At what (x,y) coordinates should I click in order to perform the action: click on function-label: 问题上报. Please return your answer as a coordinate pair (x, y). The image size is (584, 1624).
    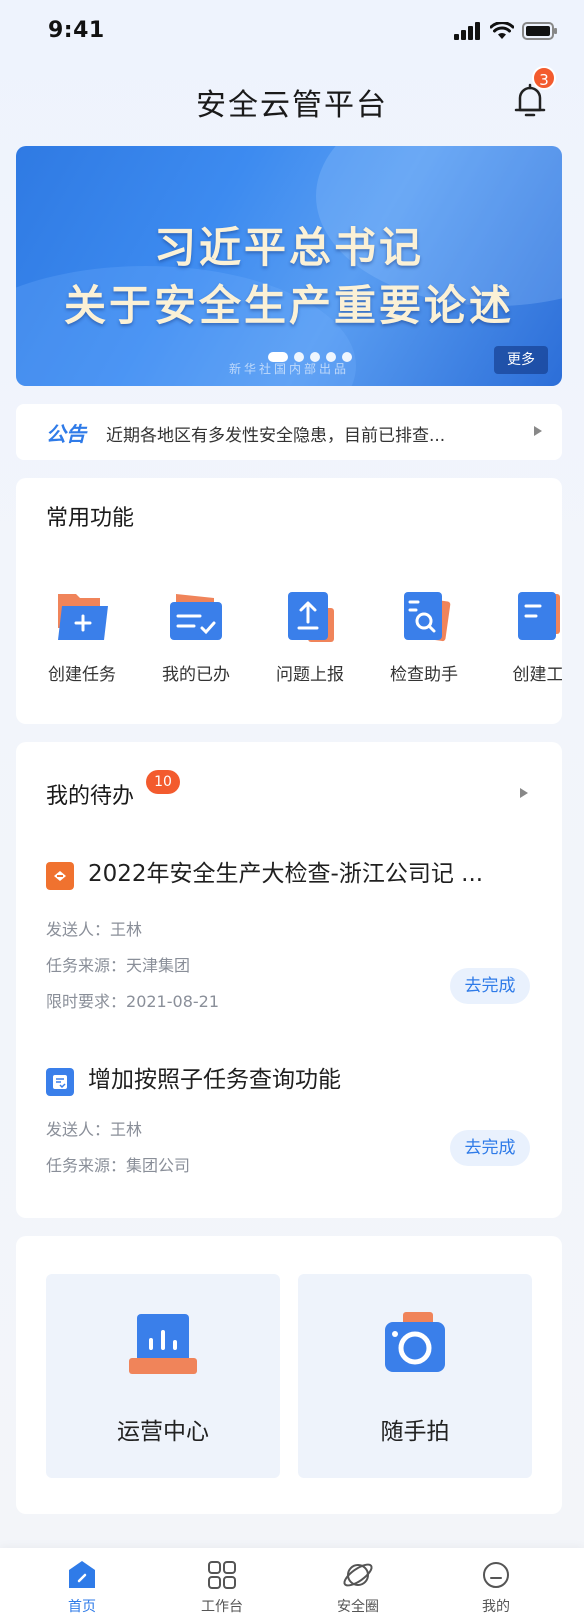
    Looking at the image, I should click on (310, 675).